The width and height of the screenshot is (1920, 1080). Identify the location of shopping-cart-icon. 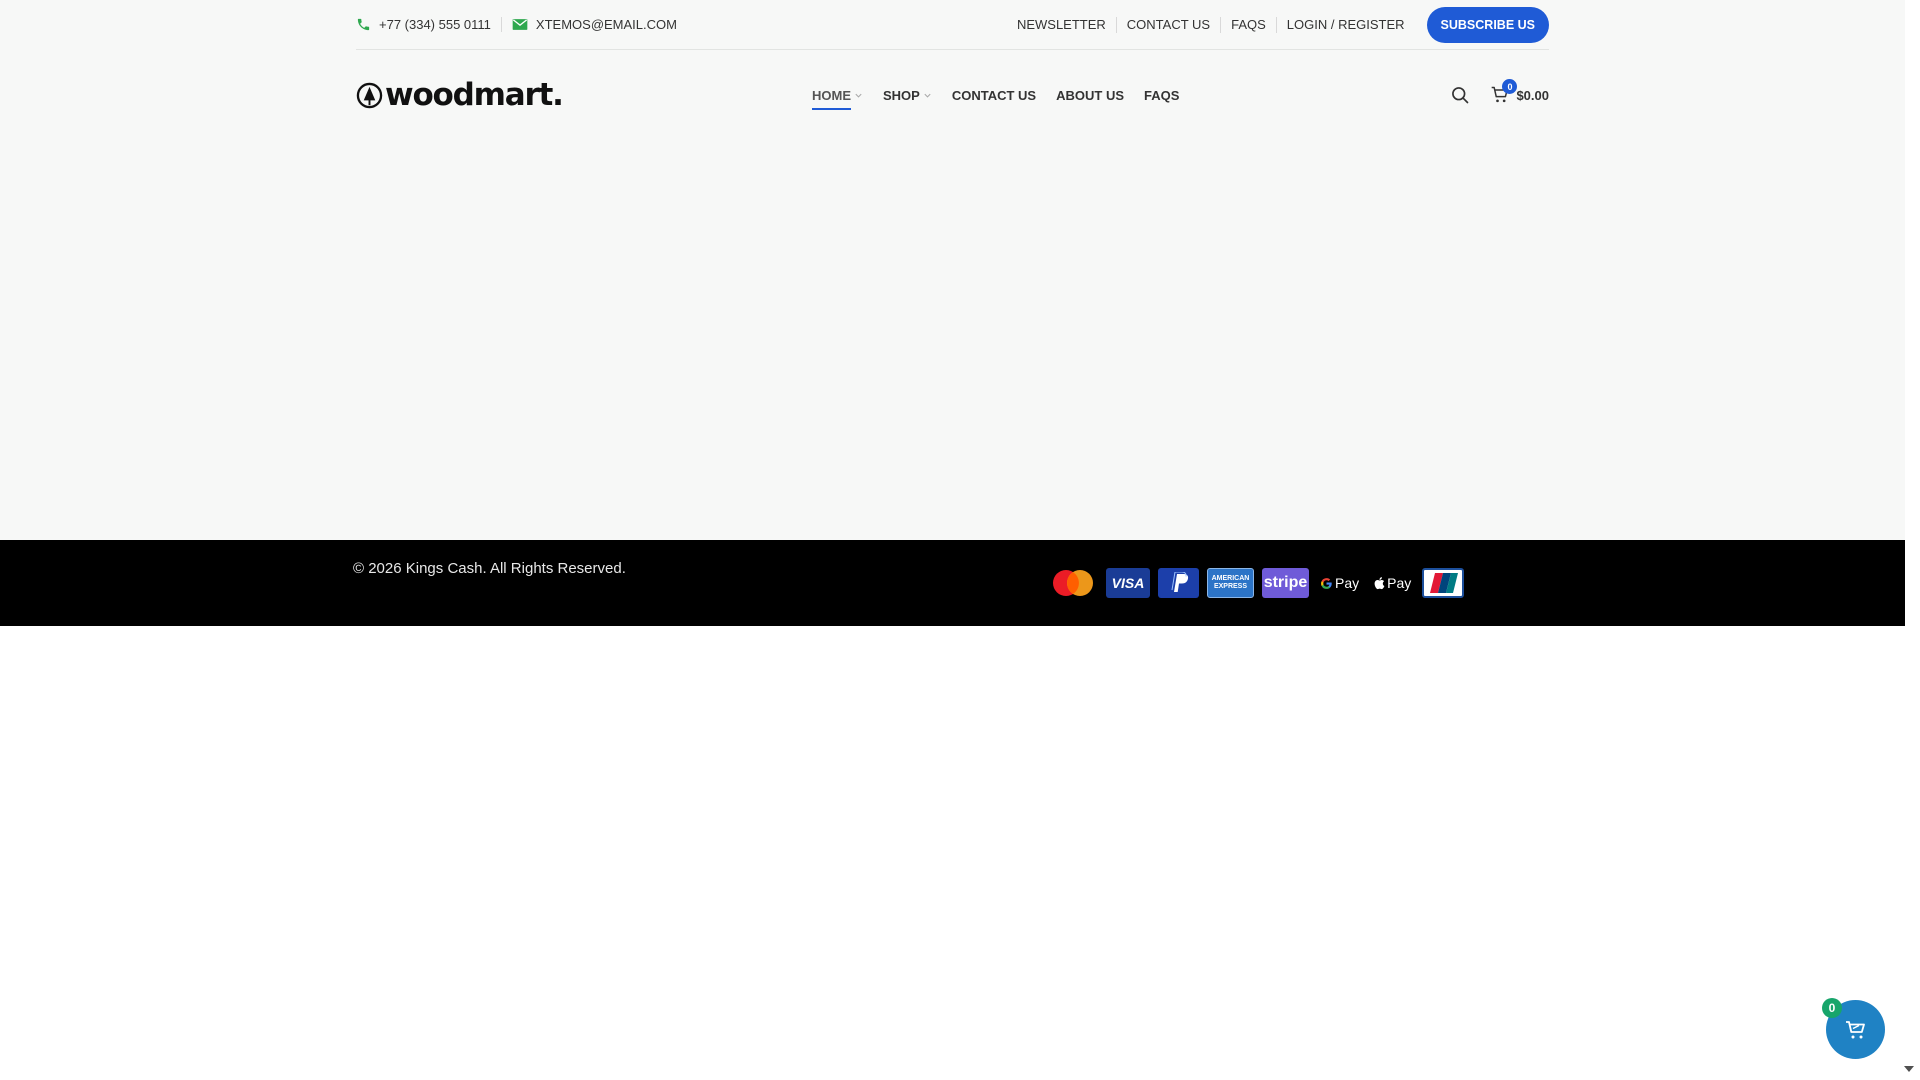
(1855, 1029).